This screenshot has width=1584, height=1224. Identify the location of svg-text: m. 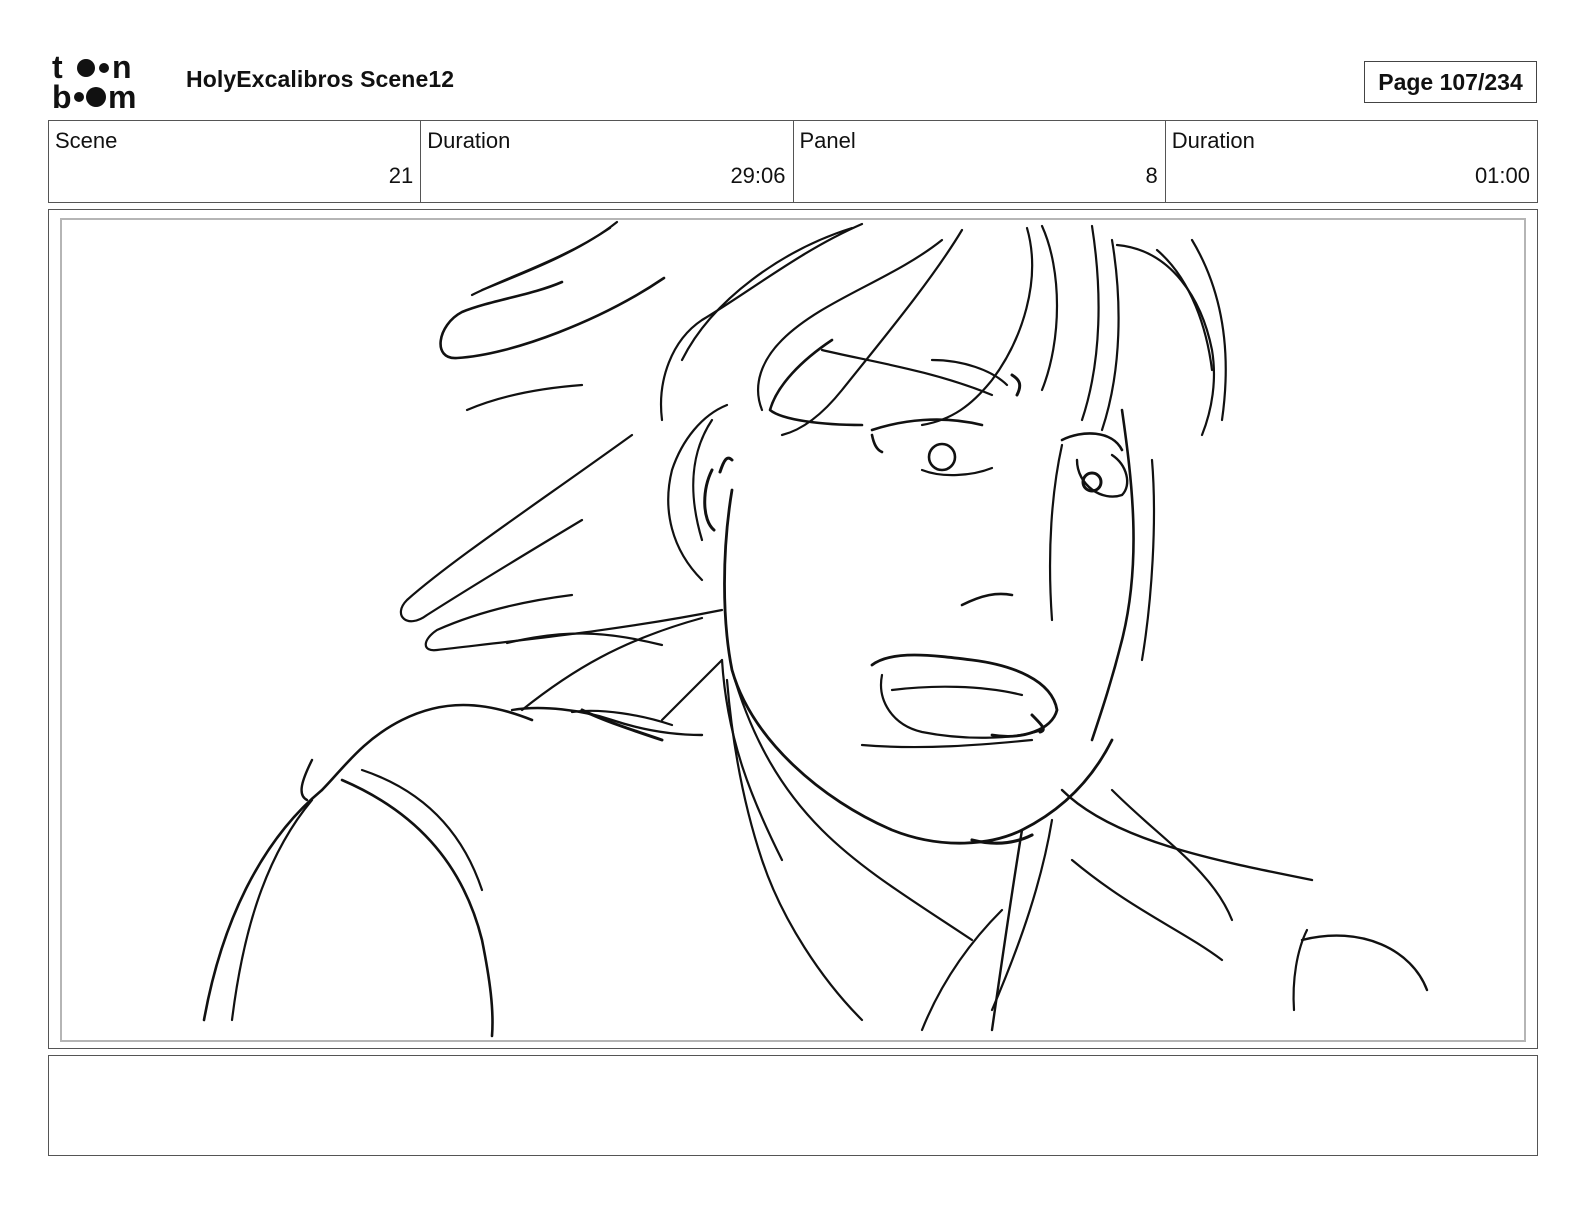
(122, 95).